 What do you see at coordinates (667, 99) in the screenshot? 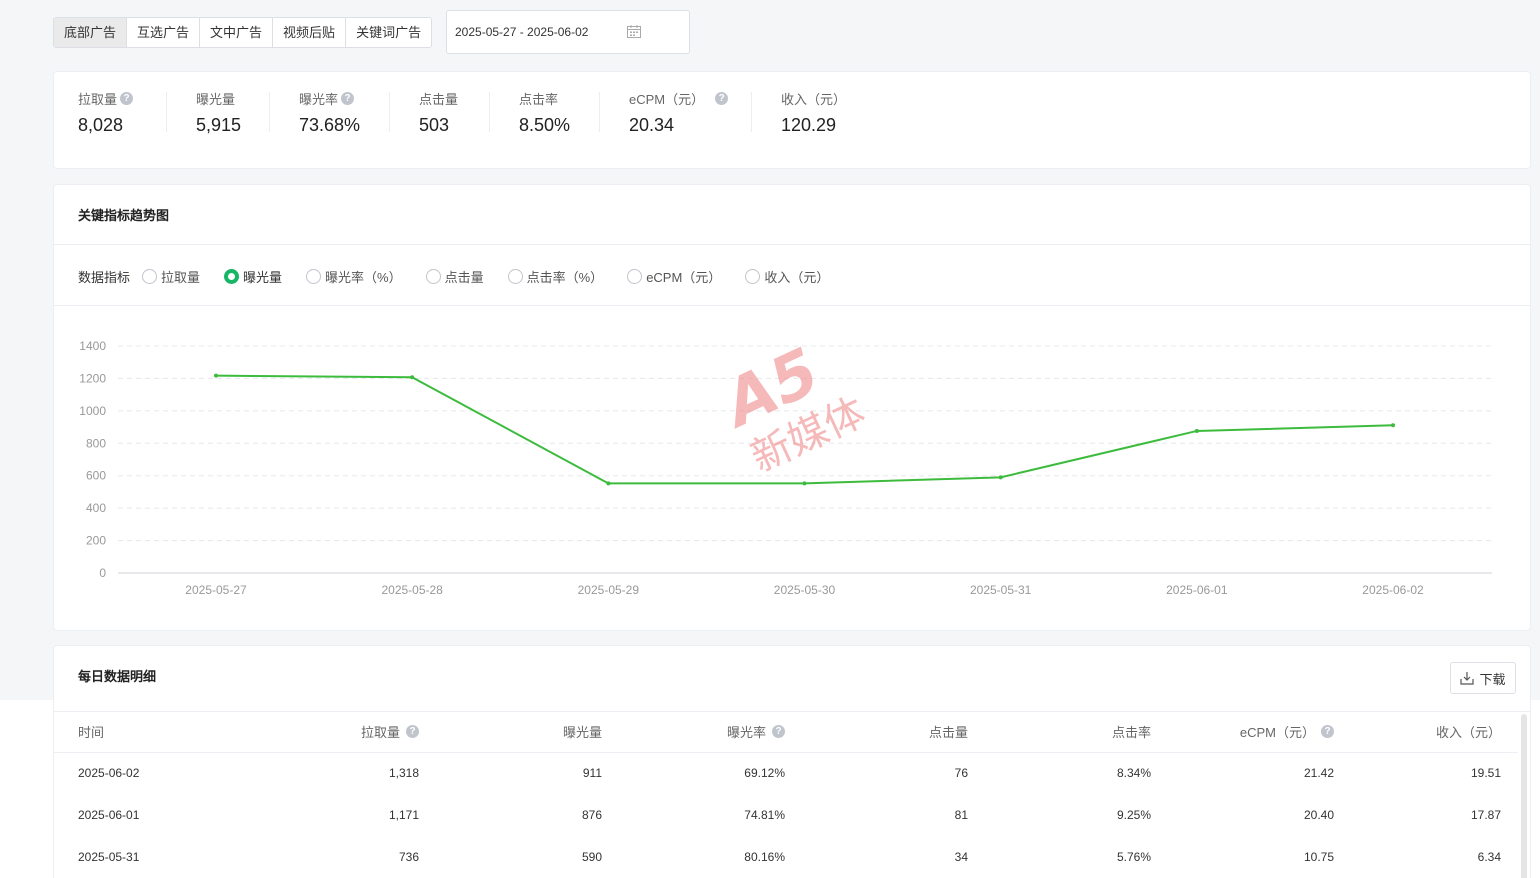
I see `stat-label: eCPM（元）` at bounding box center [667, 99].